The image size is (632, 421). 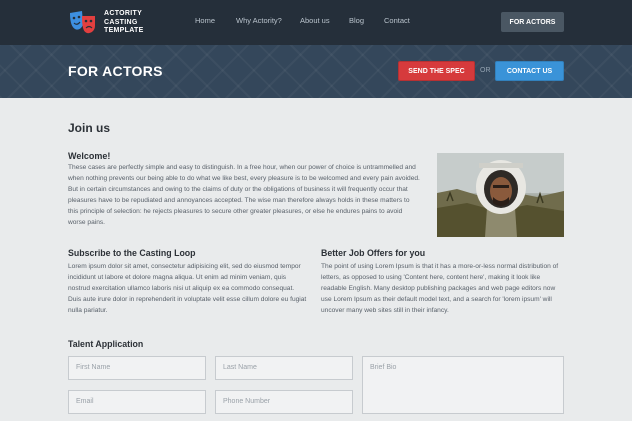 I want to click on casting-loop-heading: Subscribe to the Casting Loop, so click(x=132, y=253).